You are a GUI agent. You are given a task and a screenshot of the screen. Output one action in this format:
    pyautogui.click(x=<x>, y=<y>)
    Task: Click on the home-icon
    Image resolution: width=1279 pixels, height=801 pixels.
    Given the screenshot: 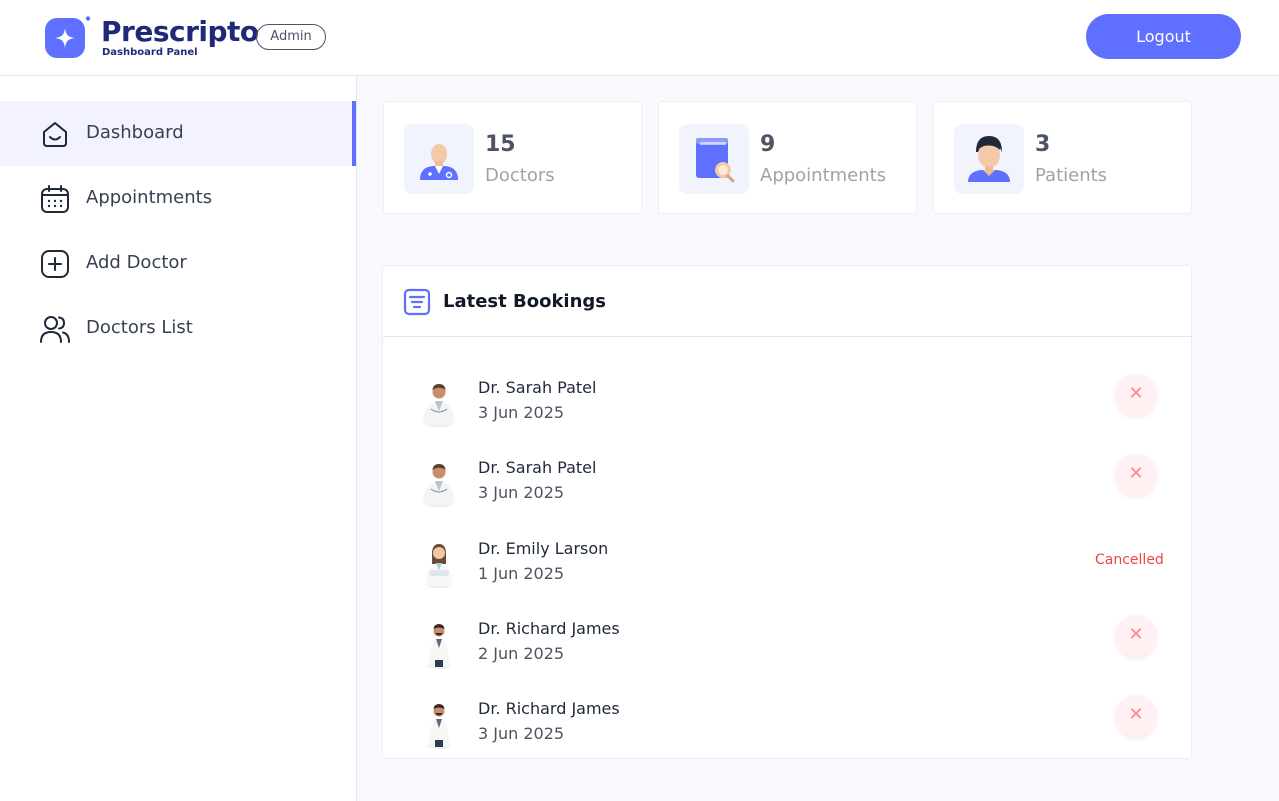 What is the action you would take?
    pyautogui.click(x=55, y=134)
    